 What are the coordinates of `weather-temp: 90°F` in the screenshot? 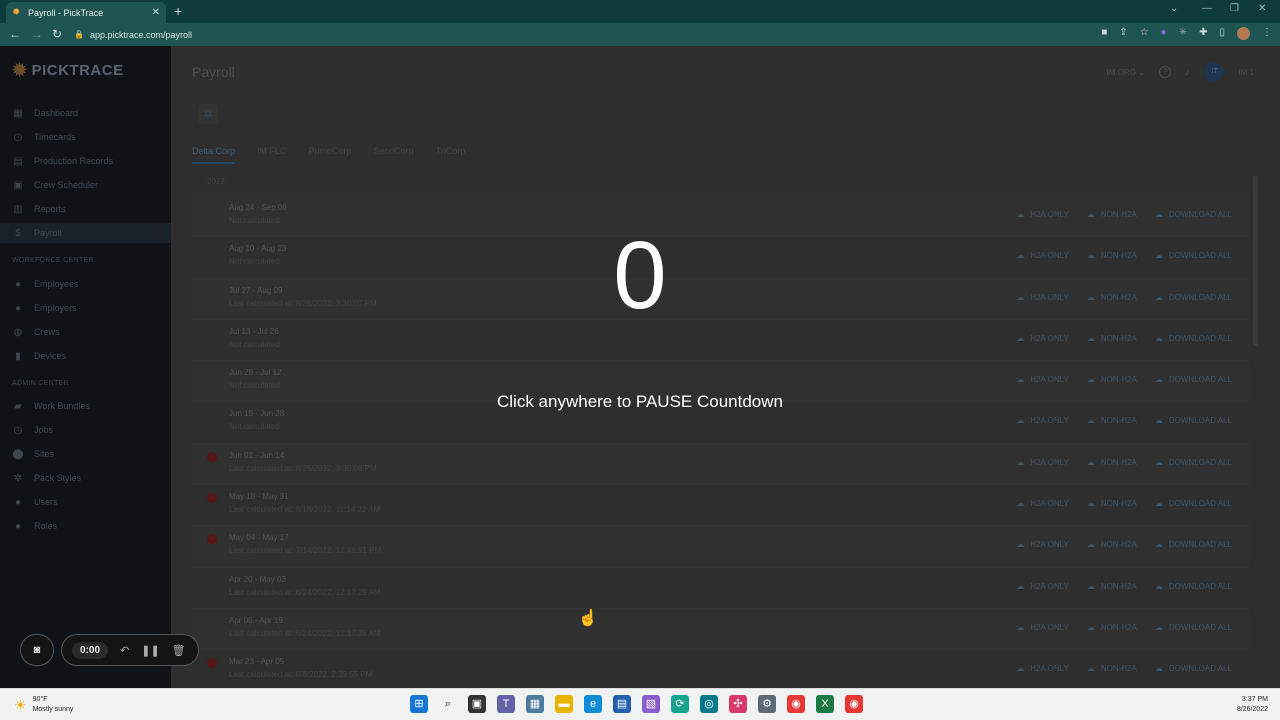 It's located at (40, 699).